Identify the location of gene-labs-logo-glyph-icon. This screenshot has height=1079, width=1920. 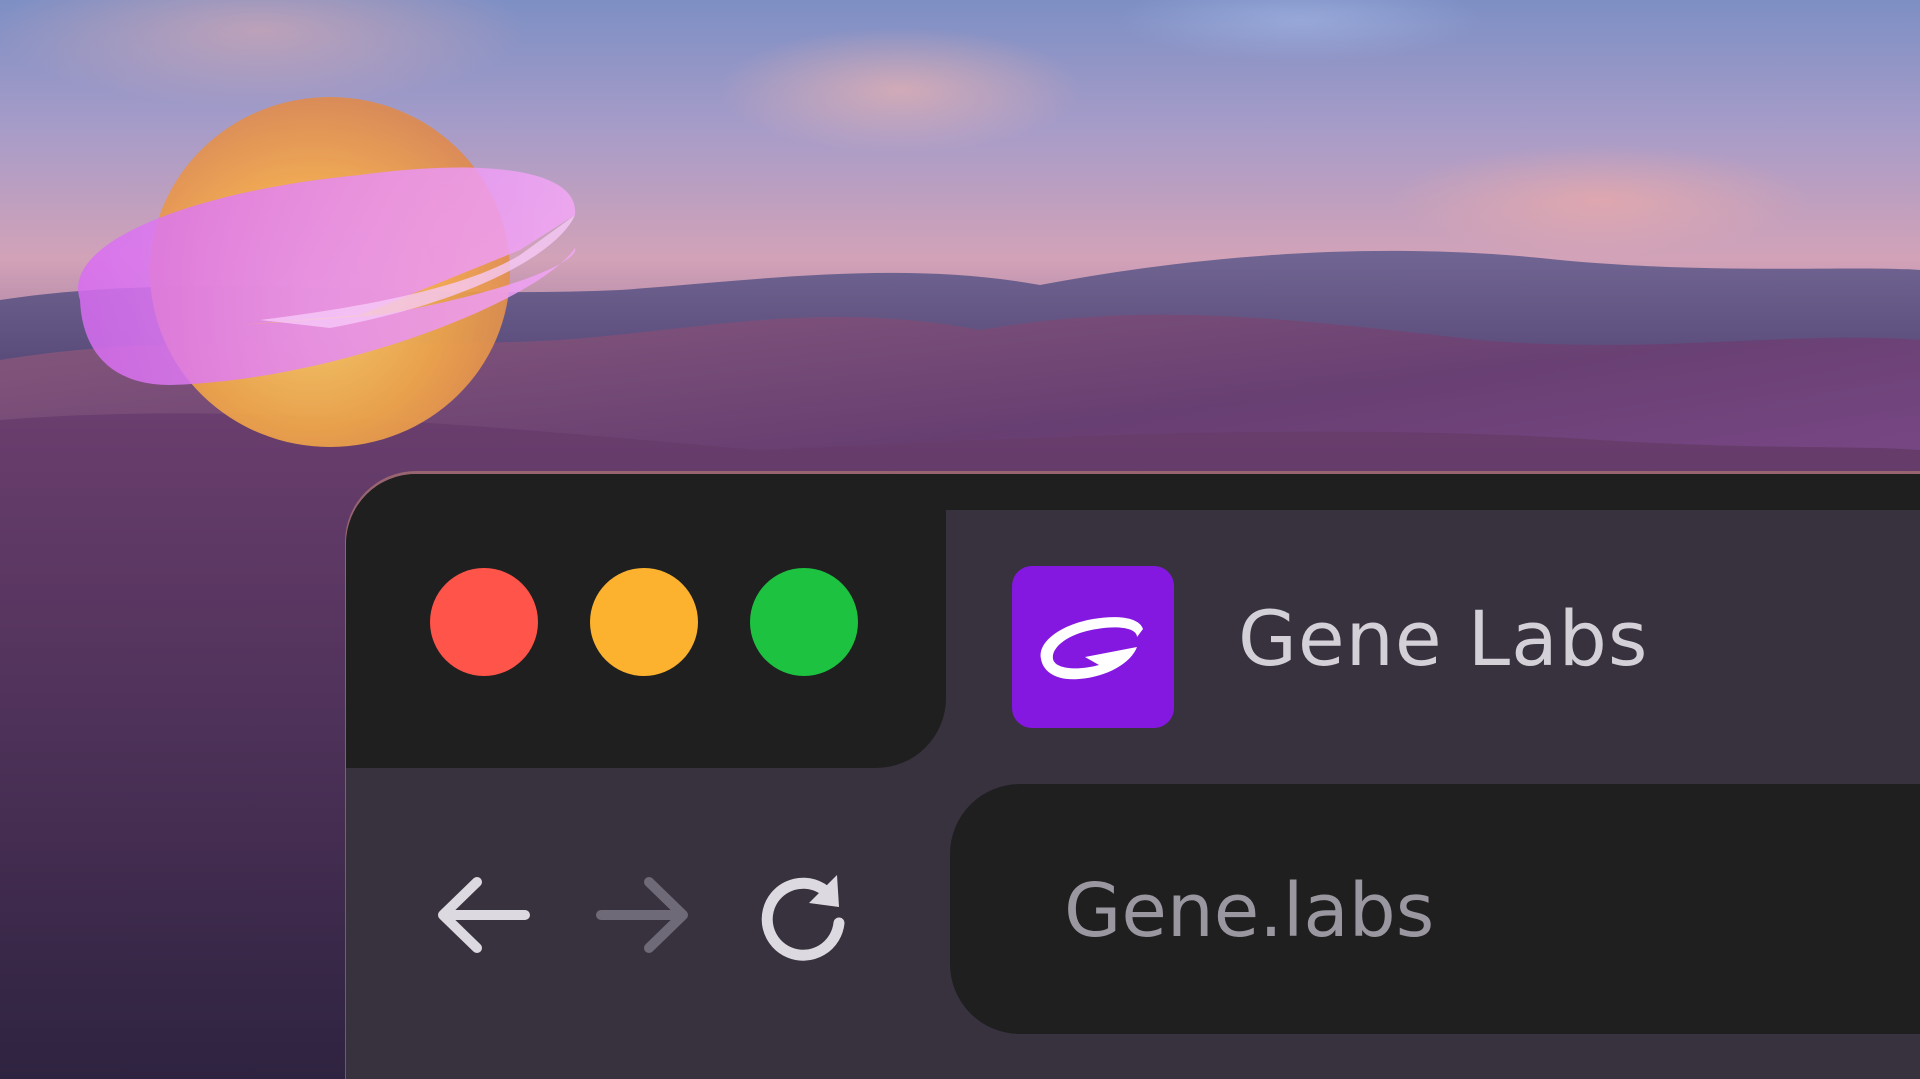
(1091, 648).